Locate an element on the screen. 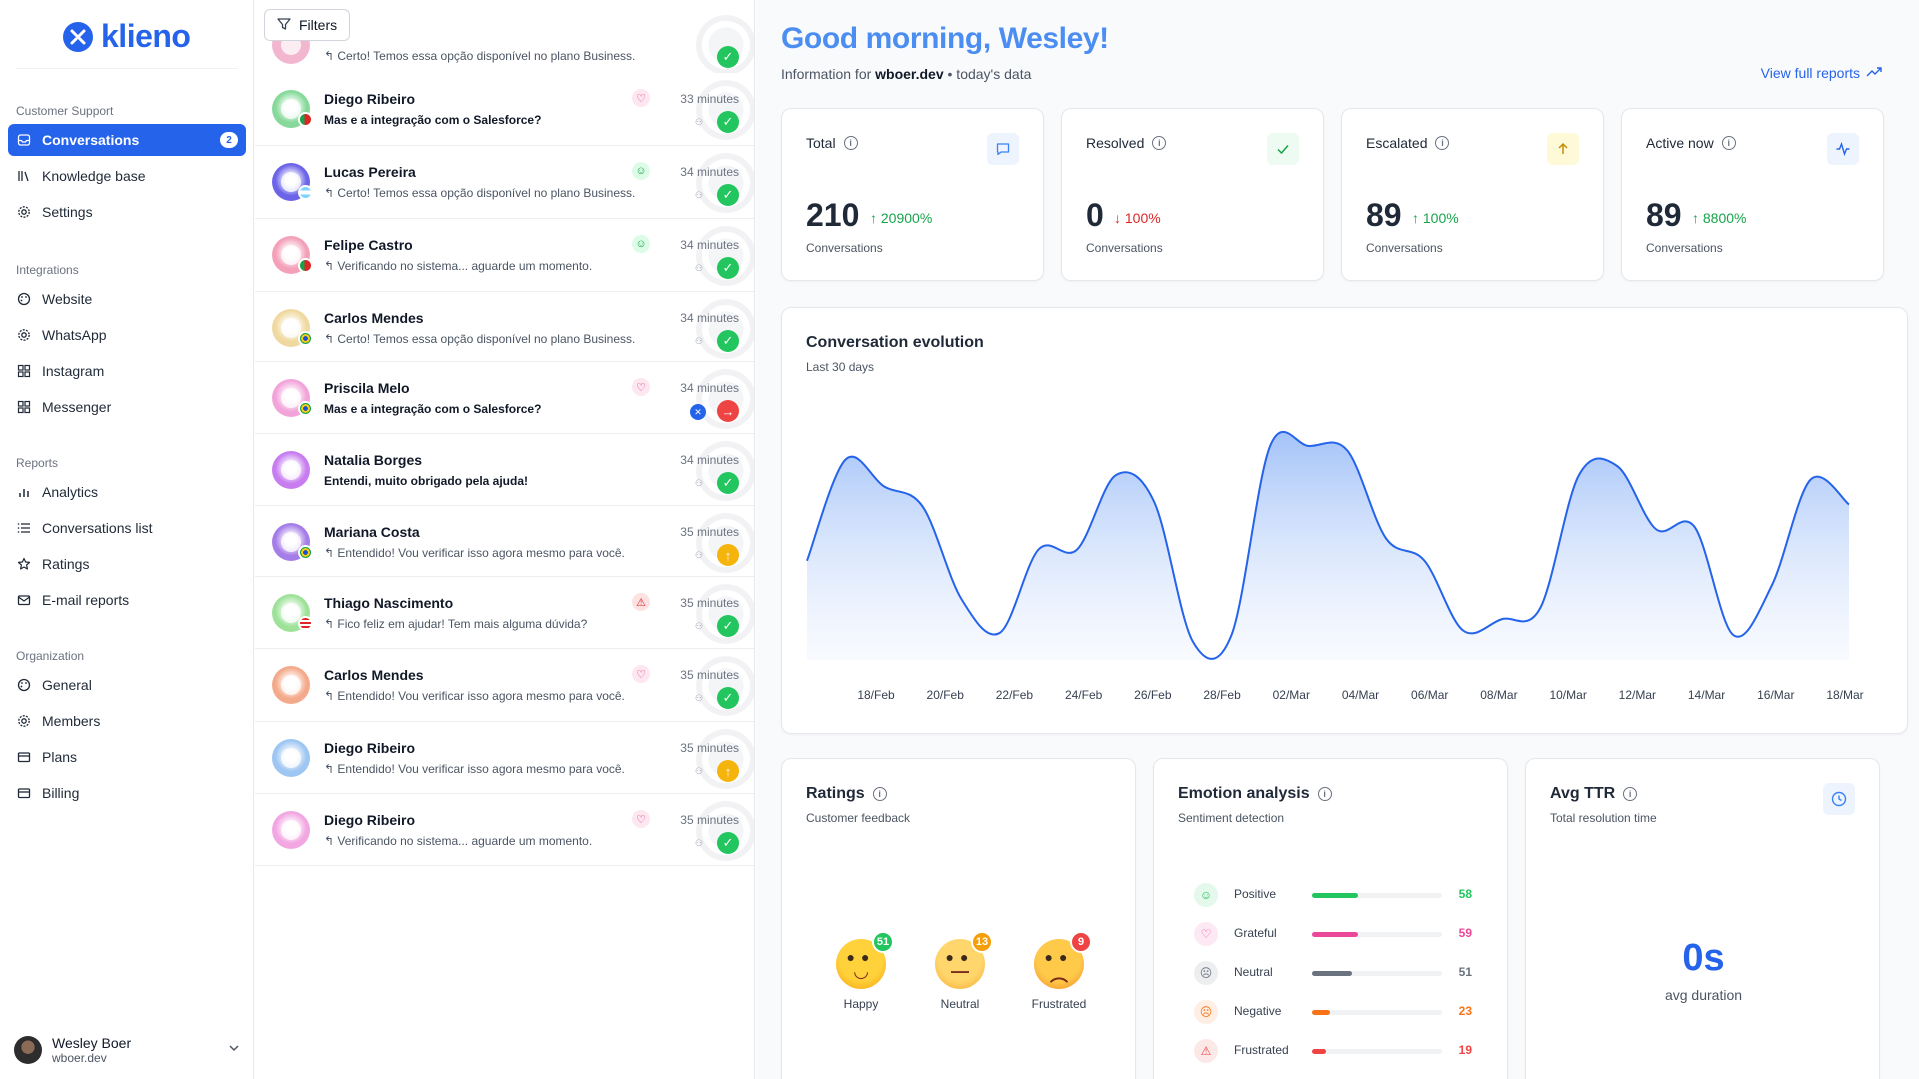 Image resolution: width=1919 pixels, height=1079 pixels. contact-name: Diego Ribeiro is located at coordinates (370, 748).